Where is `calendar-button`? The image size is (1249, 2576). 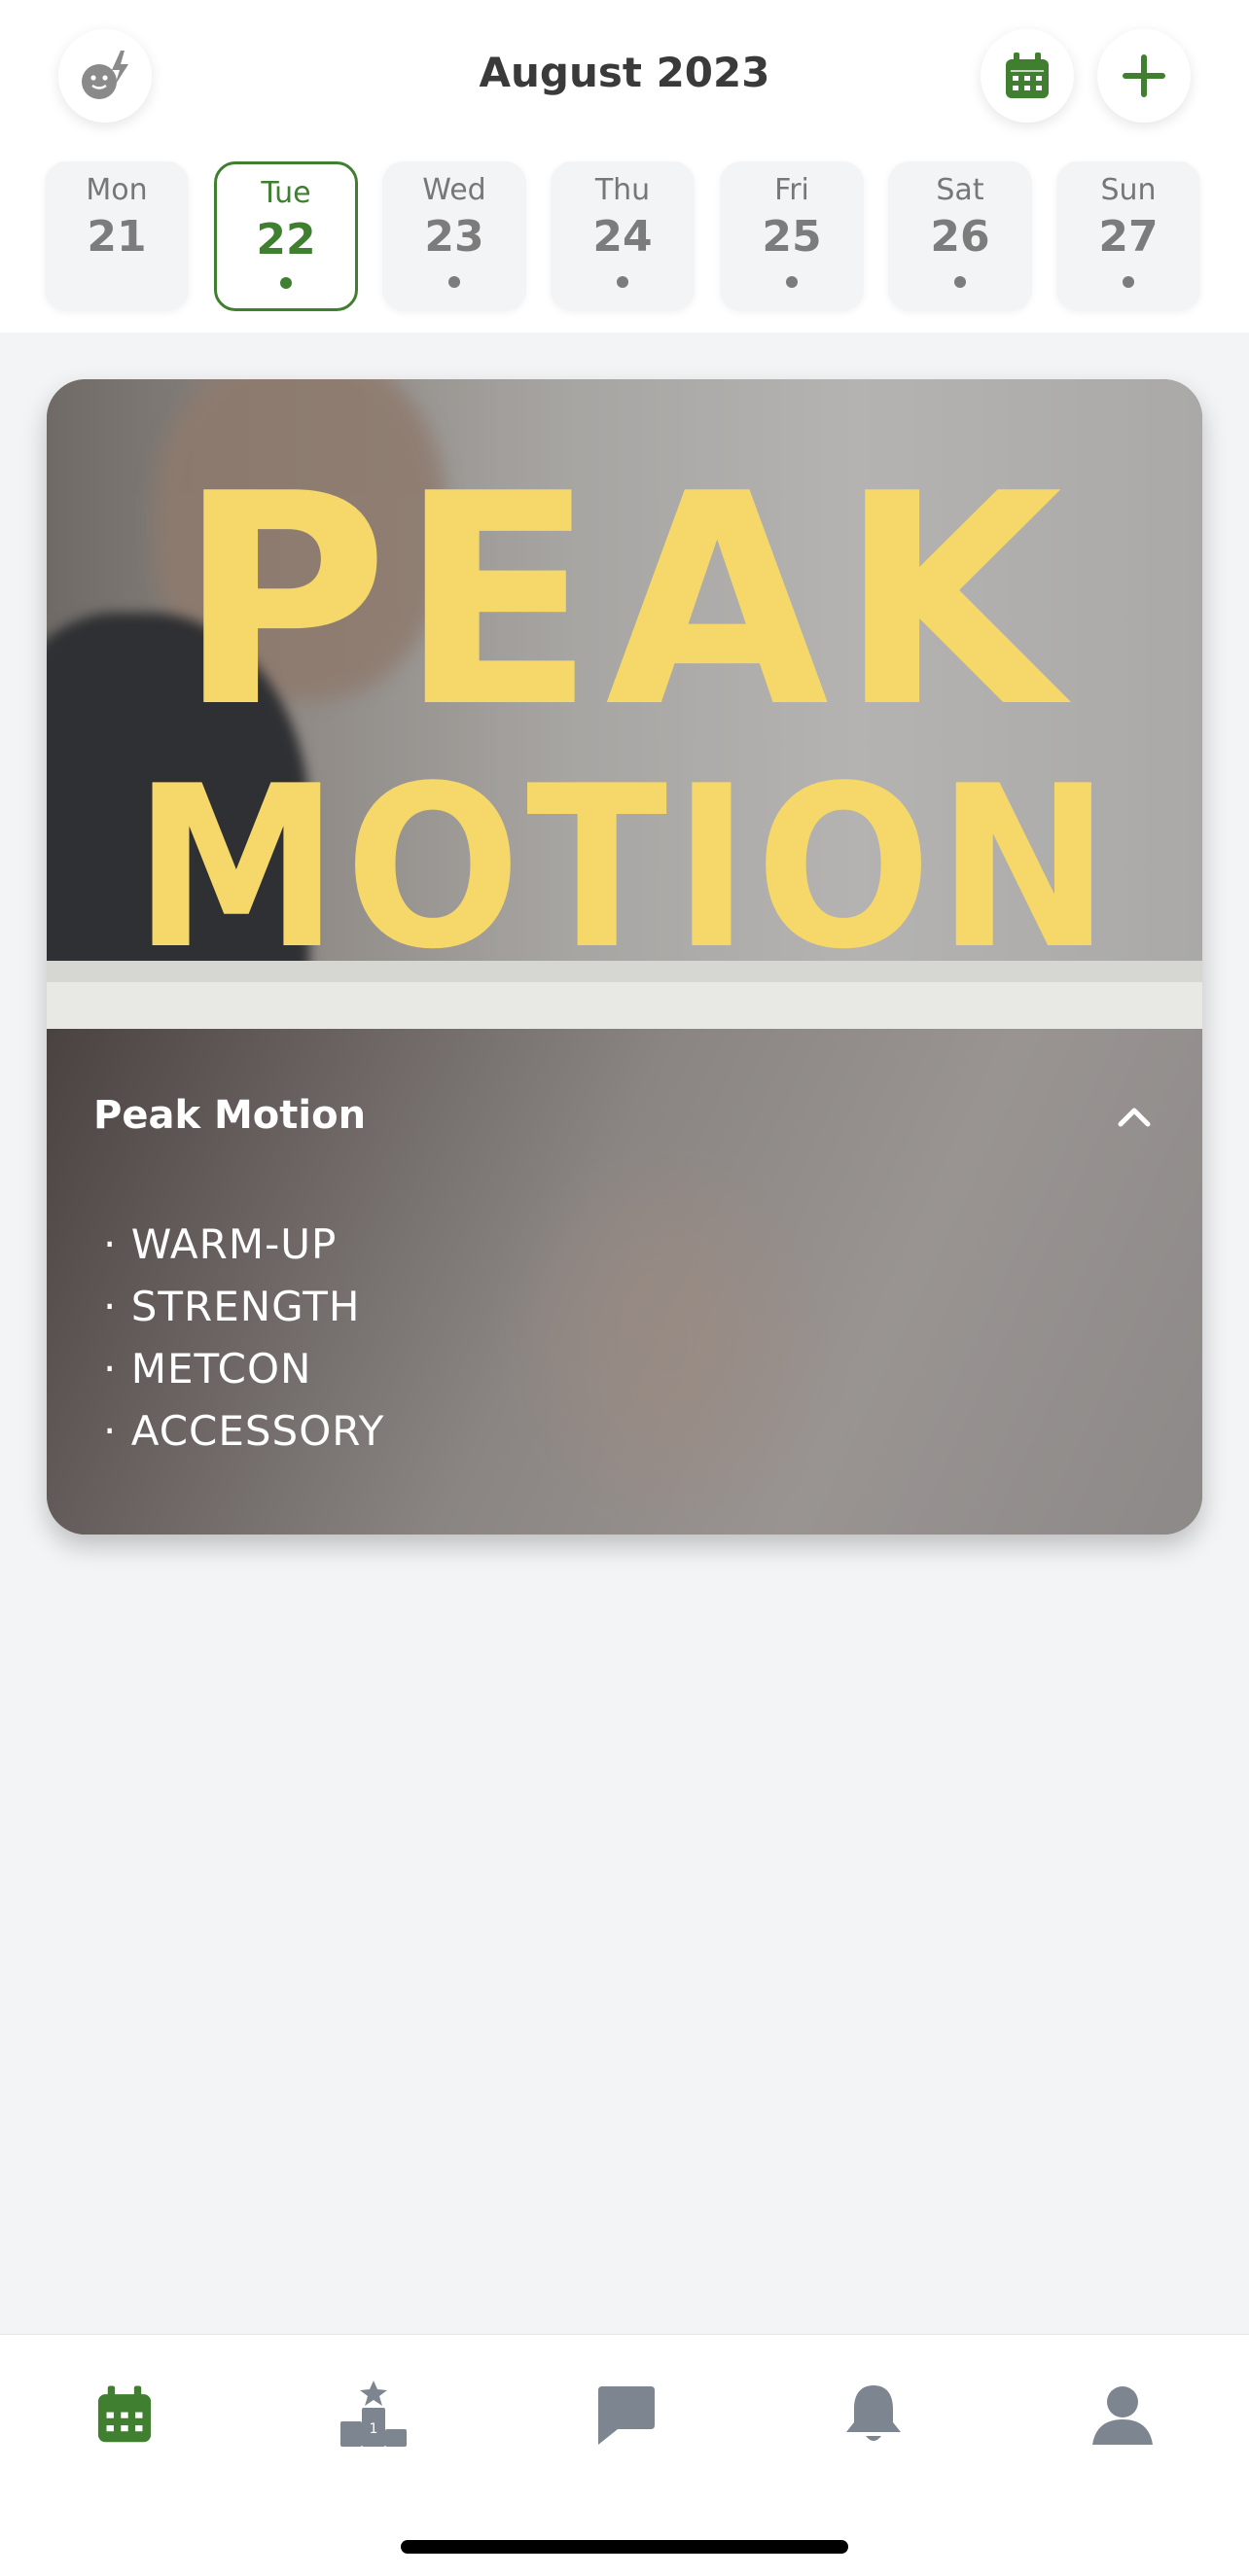
calendar-button is located at coordinates (1027, 76).